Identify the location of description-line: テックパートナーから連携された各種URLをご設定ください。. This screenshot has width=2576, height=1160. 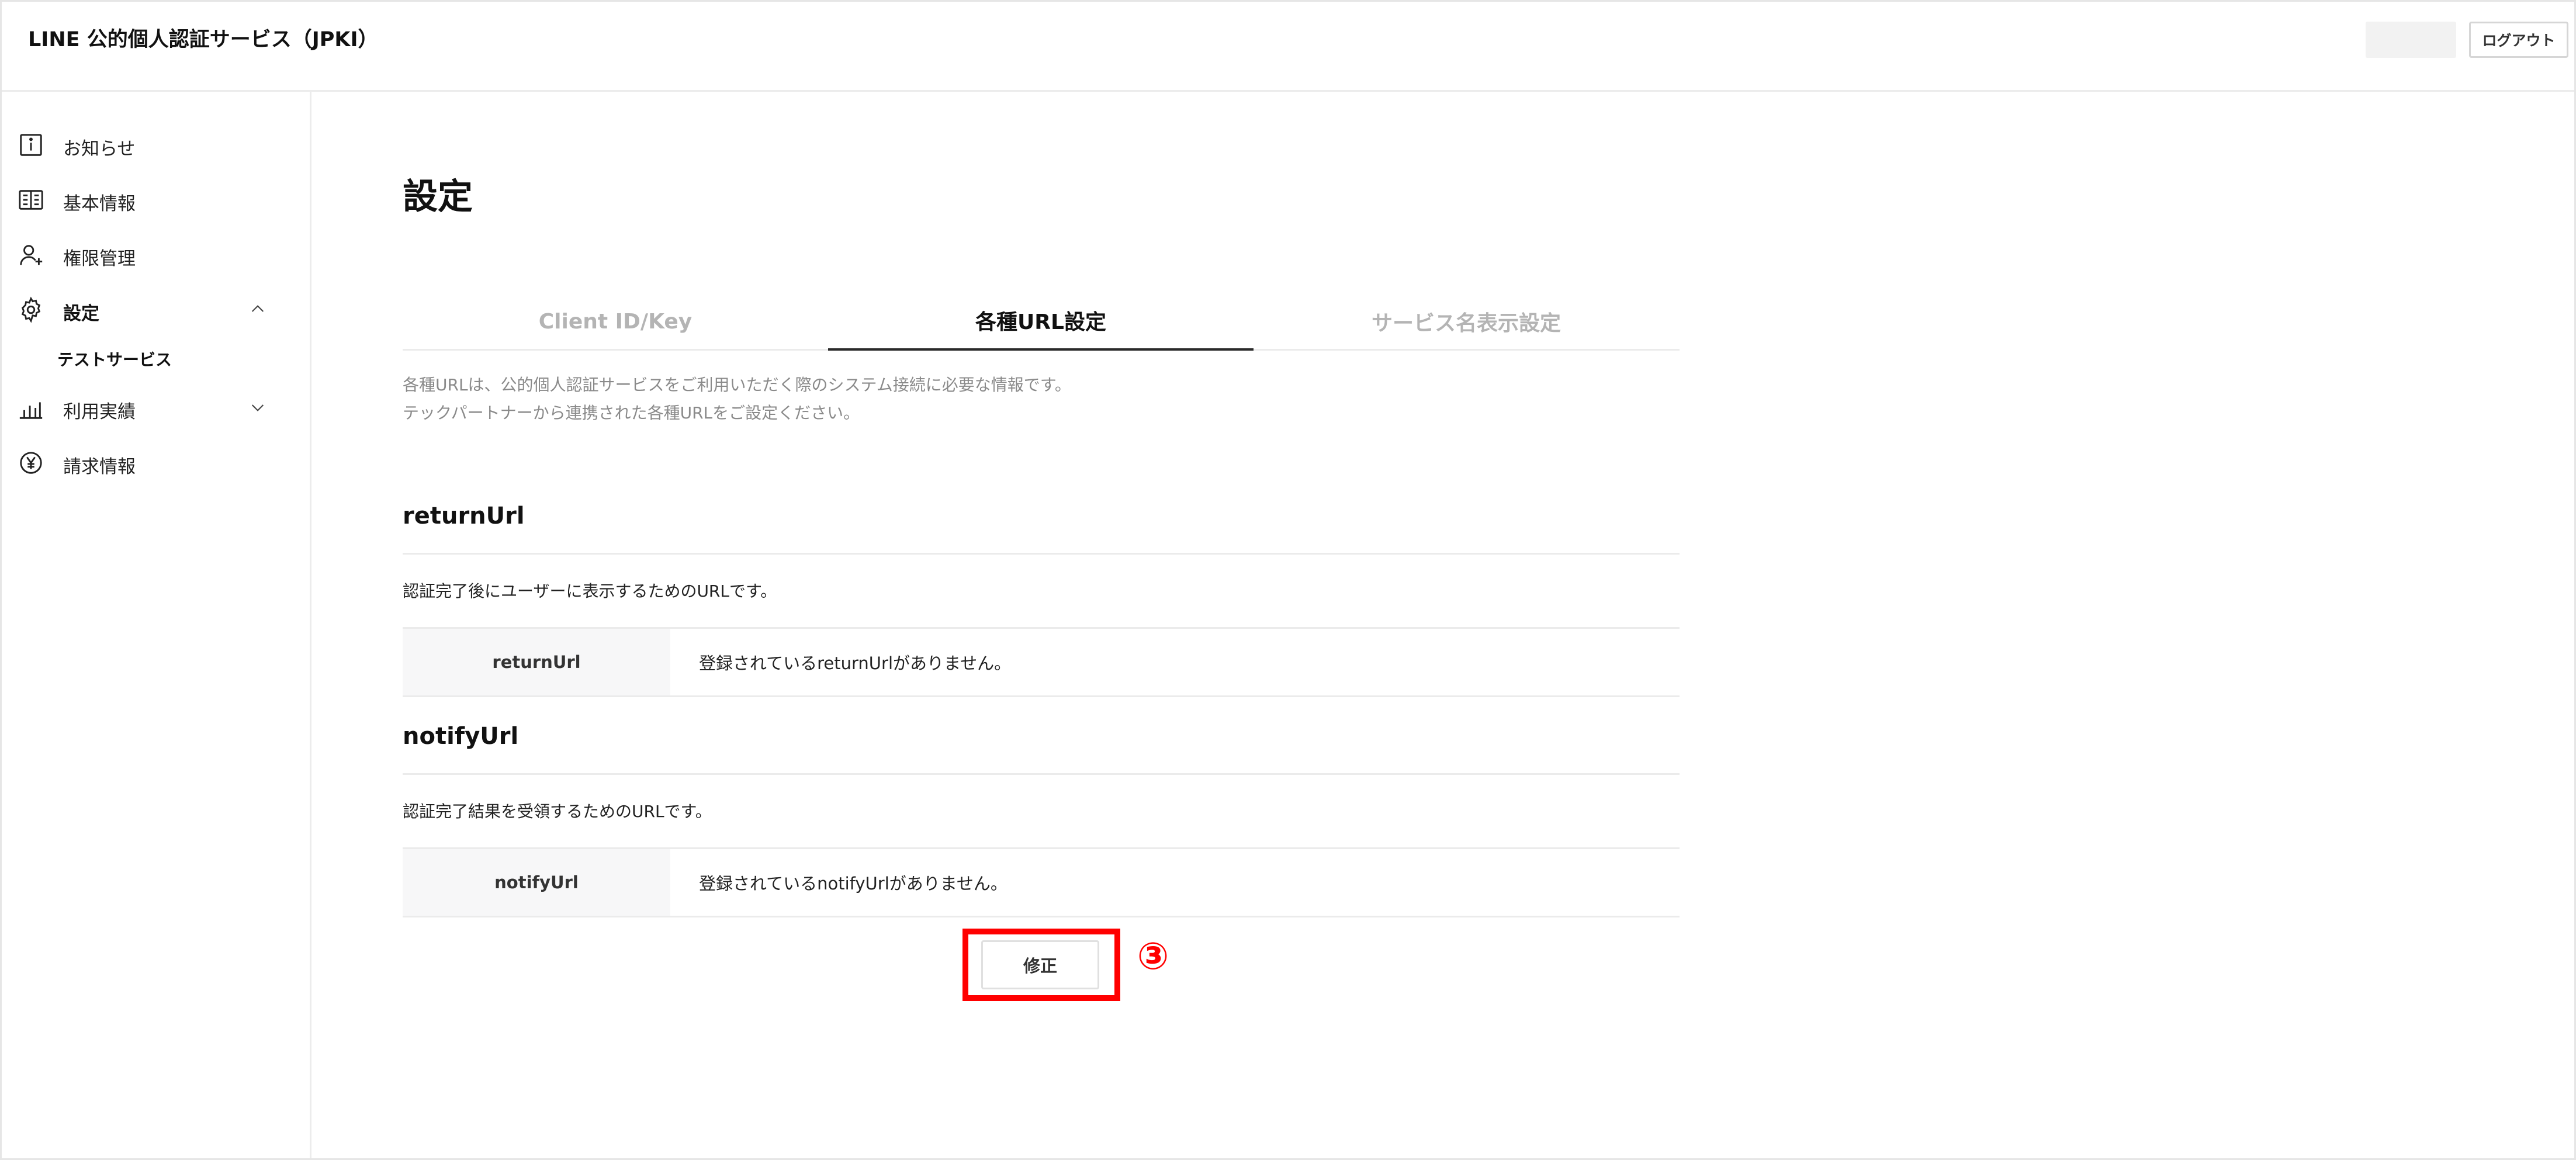
(631, 413).